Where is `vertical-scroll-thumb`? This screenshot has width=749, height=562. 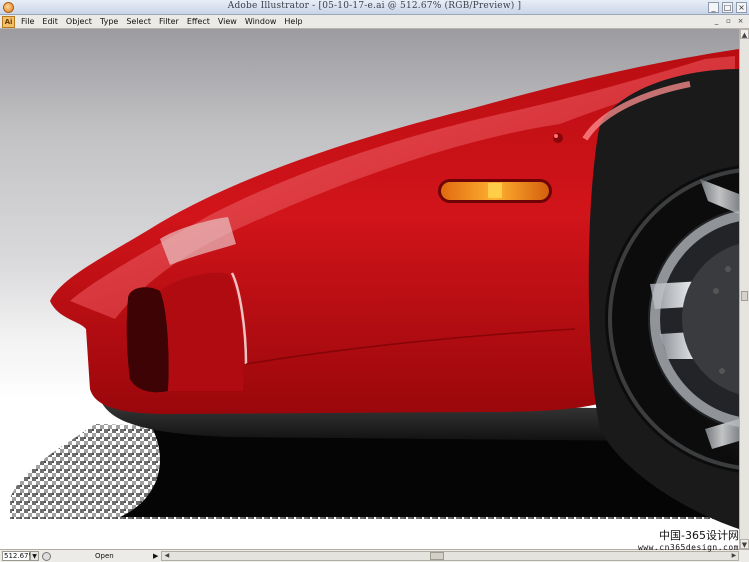
vertical-scroll-thumb is located at coordinates (744, 296).